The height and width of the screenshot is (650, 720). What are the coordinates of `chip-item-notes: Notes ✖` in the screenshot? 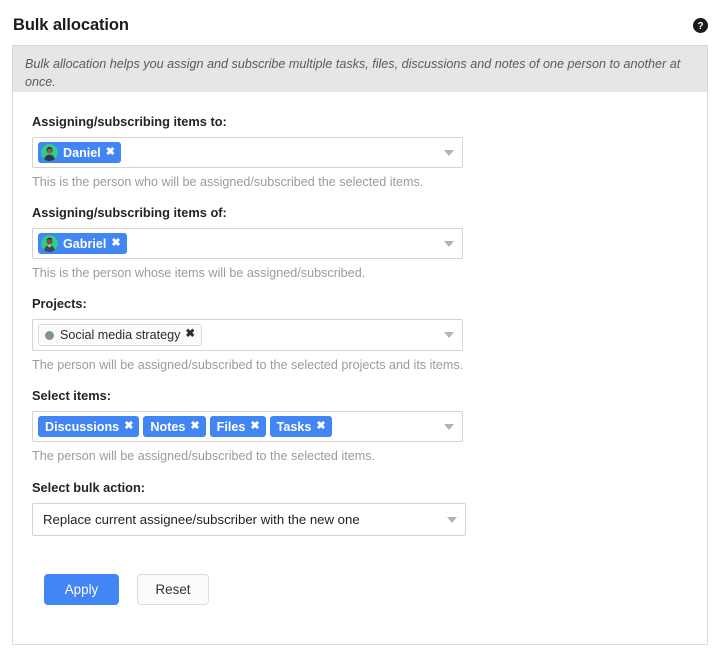 It's located at (174, 426).